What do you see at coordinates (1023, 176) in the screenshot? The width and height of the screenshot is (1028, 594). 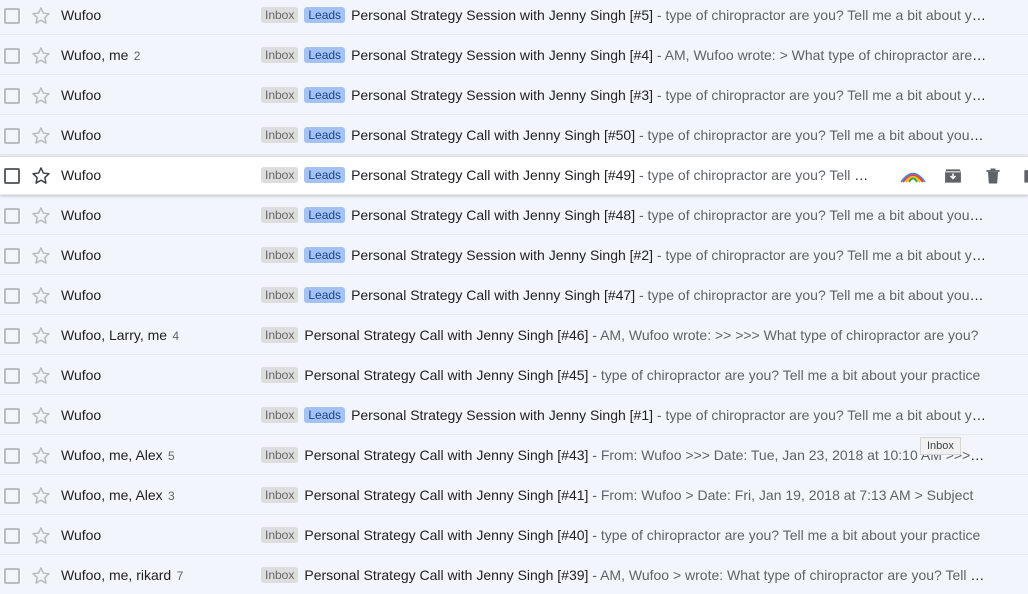 I see `mark-read-icon` at bounding box center [1023, 176].